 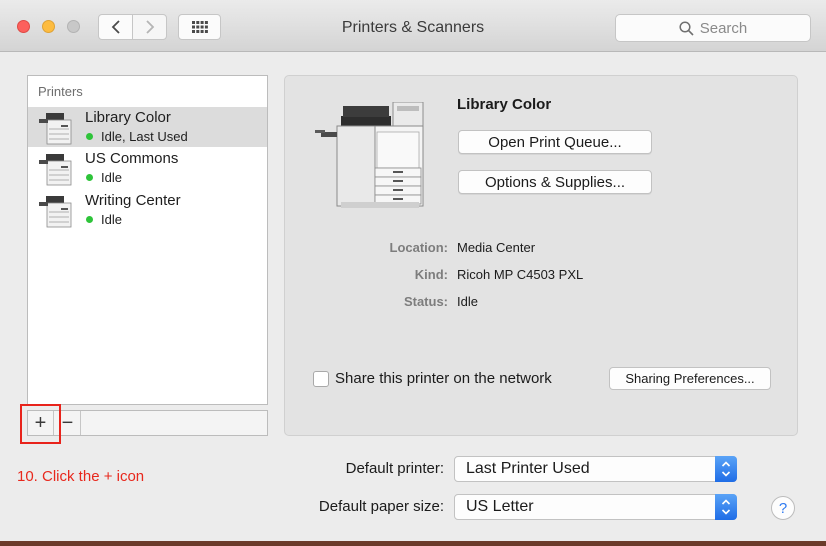 What do you see at coordinates (528, 468) in the screenshot?
I see `default-printer-value: Last Printer Used` at bounding box center [528, 468].